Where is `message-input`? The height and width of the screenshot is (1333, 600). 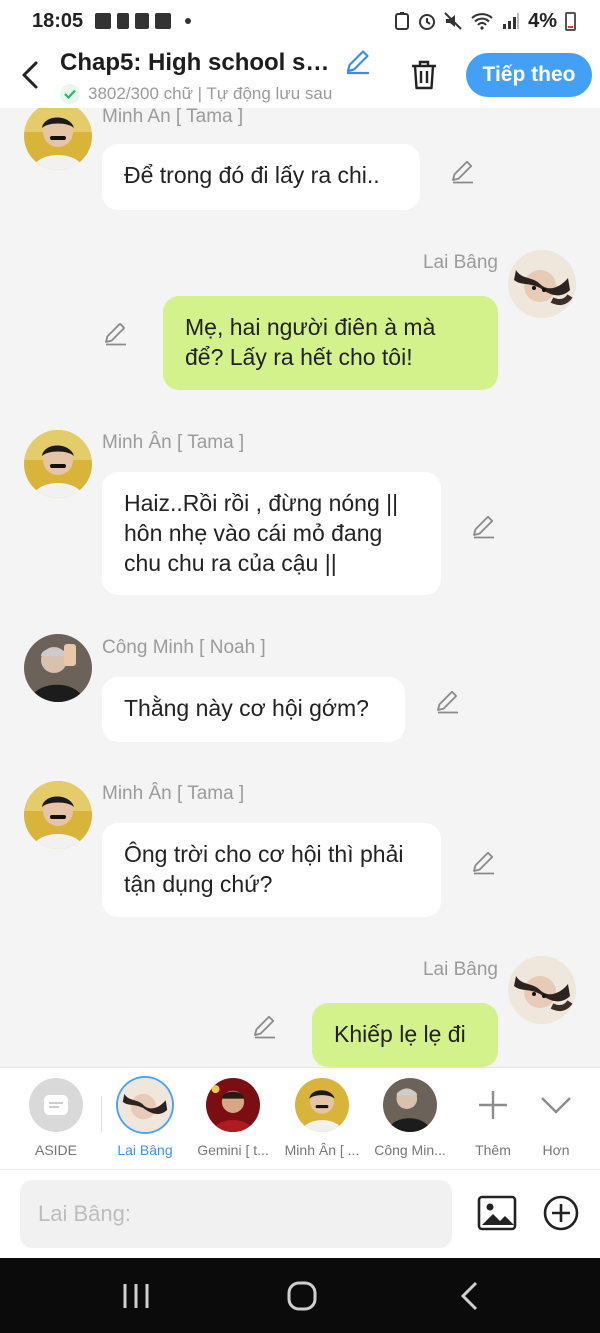
message-input is located at coordinates (236, 1214).